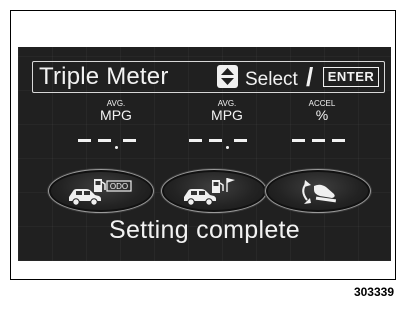 This screenshot has width=408, height=309. What do you see at coordinates (322, 125) in the screenshot?
I see `meter-accel-percent: ACCEL %` at bounding box center [322, 125].